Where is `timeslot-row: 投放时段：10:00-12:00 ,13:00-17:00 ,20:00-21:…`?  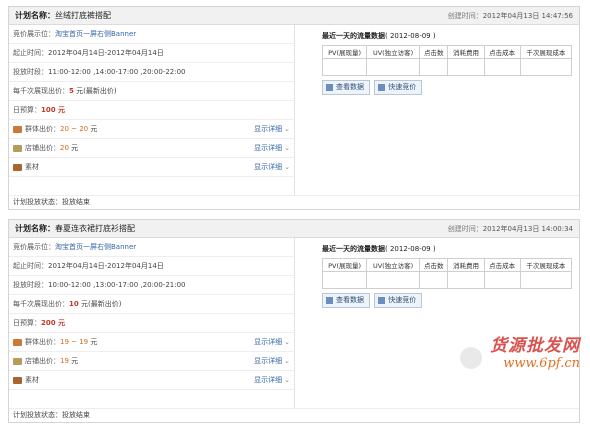 timeslot-row: 投放时段：10:00-12:00 ,13:00-17:00 ,20:00-21:… is located at coordinates (151, 285).